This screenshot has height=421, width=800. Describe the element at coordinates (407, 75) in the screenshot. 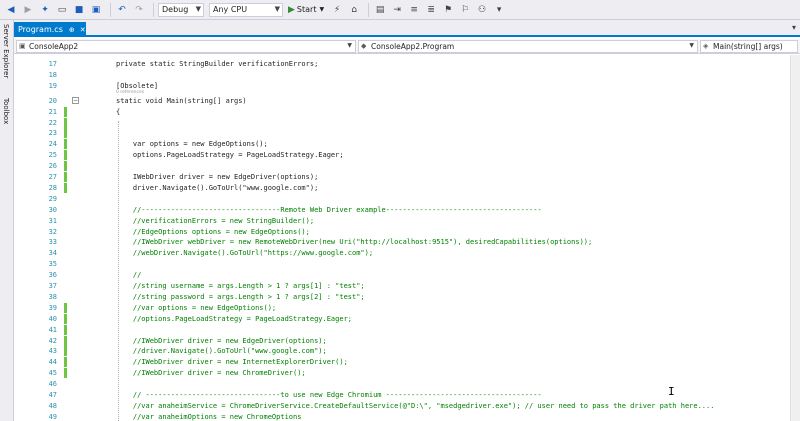

I see `code-line: 18` at that location.